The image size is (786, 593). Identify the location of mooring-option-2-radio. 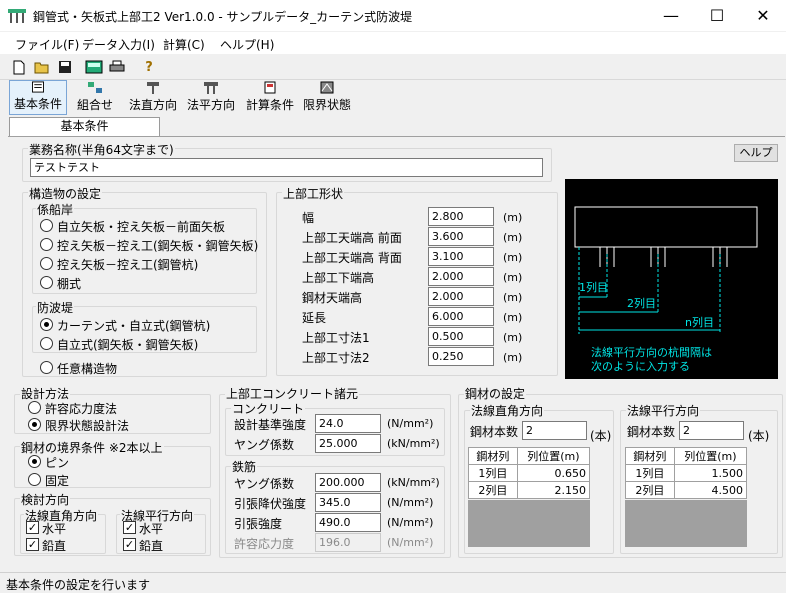
(46, 244).